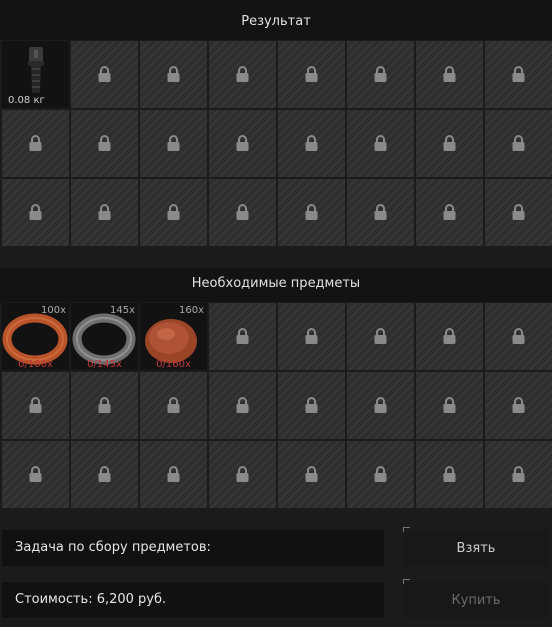 The image size is (552, 627). What do you see at coordinates (476, 598) in the screenshot?
I see `buy-button: Купить` at bounding box center [476, 598].